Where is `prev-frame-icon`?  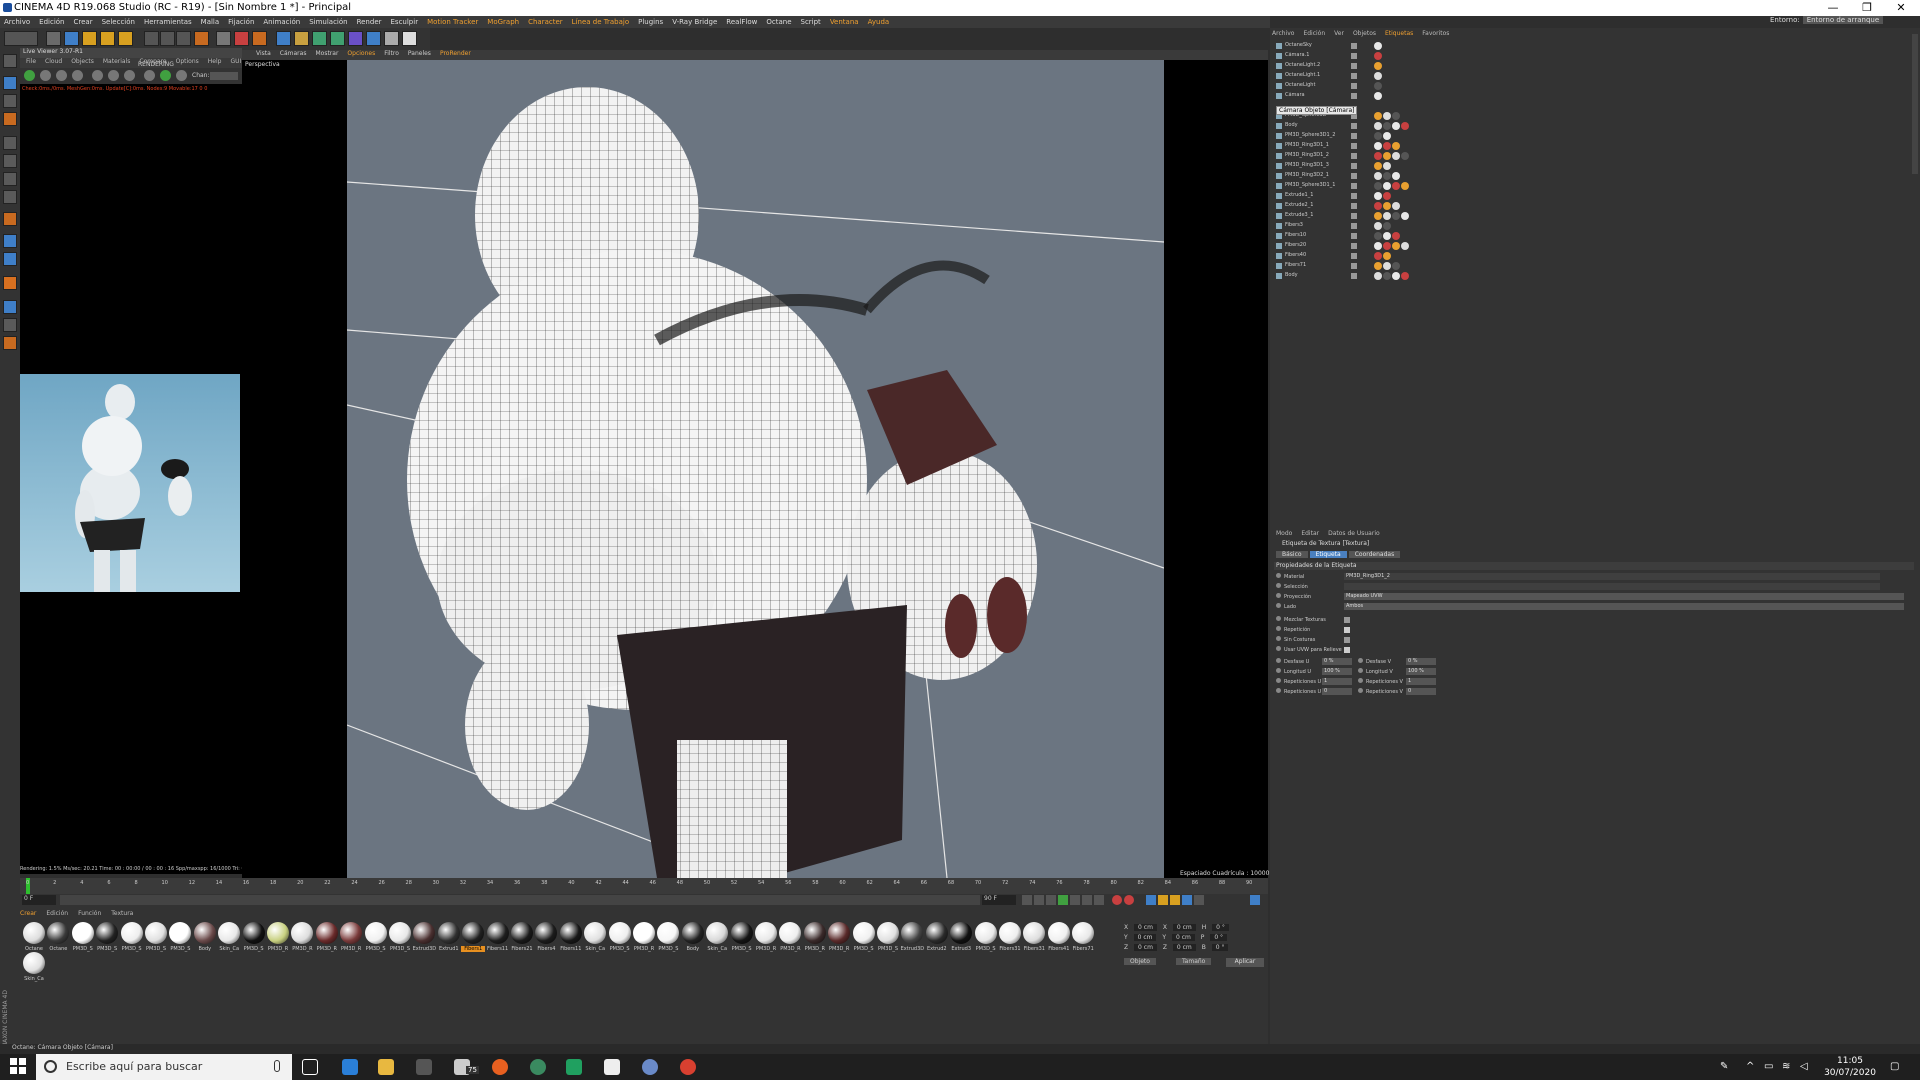
prev-frame-icon is located at coordinates (1051, 900).